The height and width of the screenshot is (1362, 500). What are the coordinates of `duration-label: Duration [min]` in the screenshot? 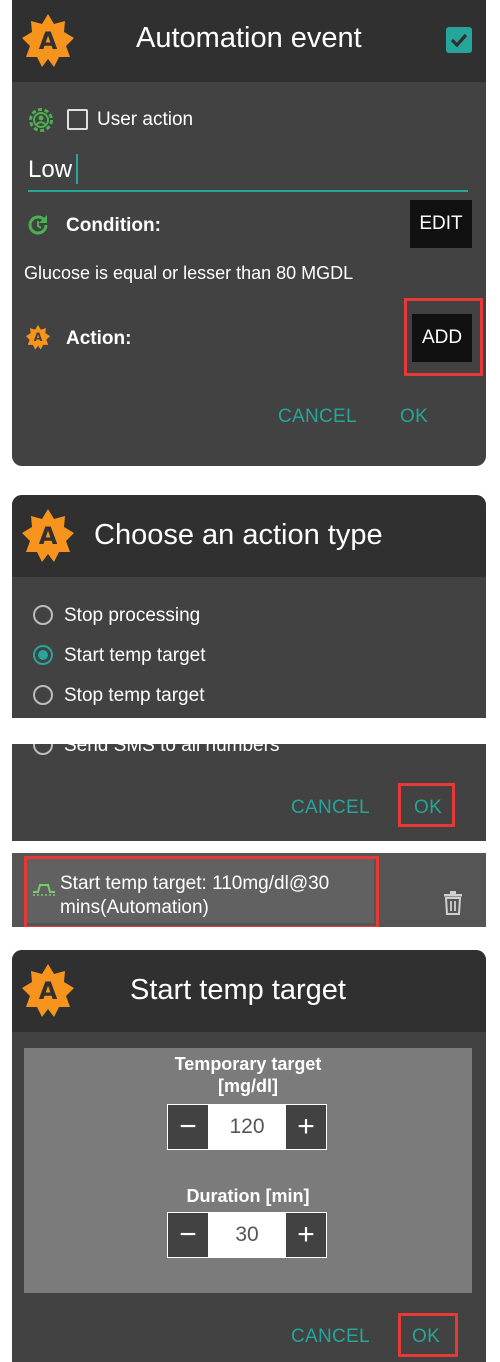 It's located at (248, 1196).